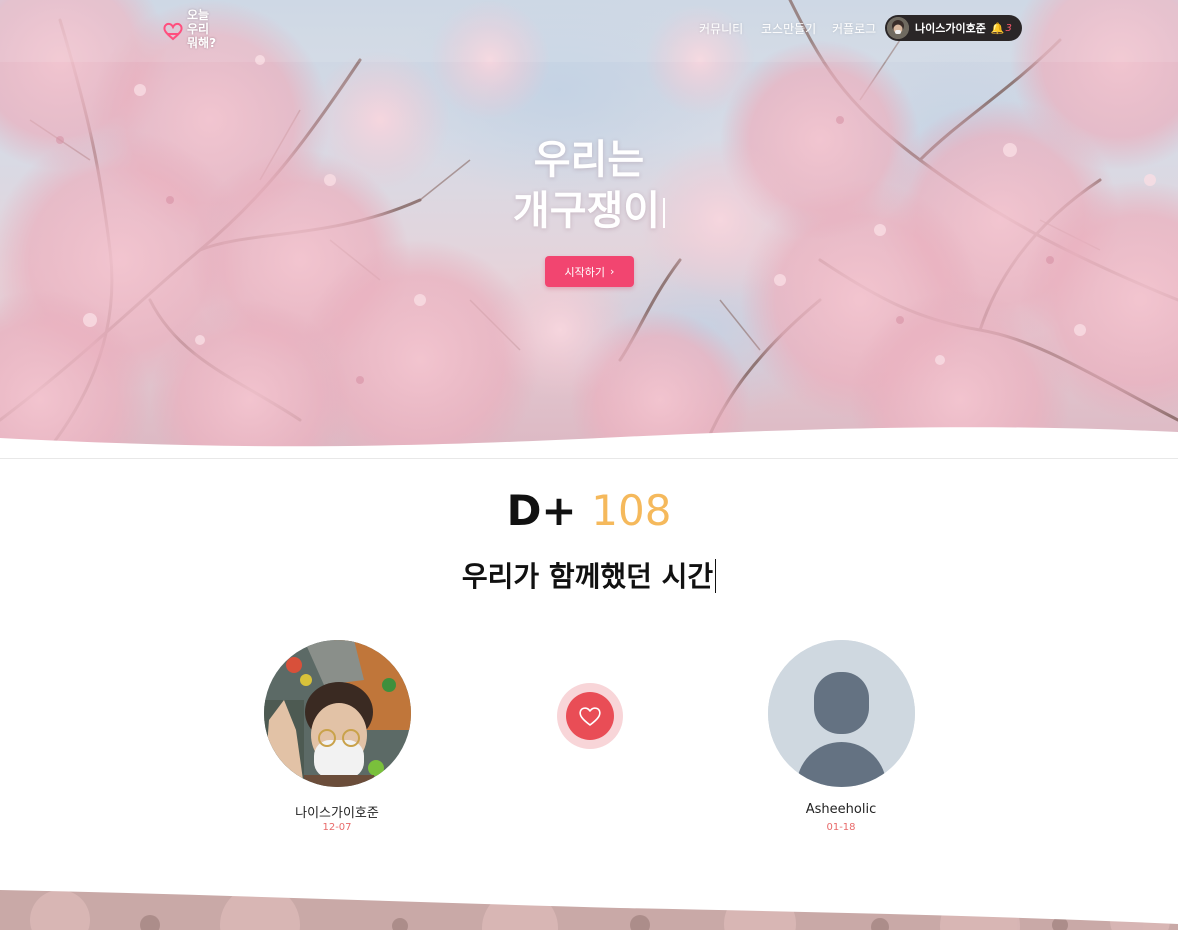  What do you see at coordinates (841, 827) in the screenshot?
I see `partner-right-date: 01-18` at bounding box center [841, 827].